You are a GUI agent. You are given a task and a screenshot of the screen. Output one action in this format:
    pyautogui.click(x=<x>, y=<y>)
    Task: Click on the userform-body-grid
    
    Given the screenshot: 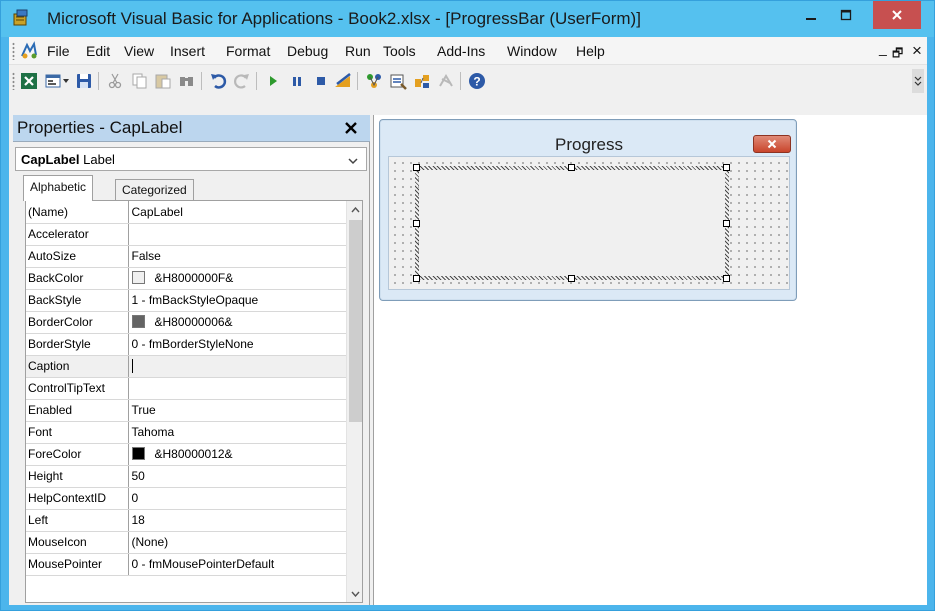 What is the action you would take?
    pyautogui.click(x=589, y=223)
    